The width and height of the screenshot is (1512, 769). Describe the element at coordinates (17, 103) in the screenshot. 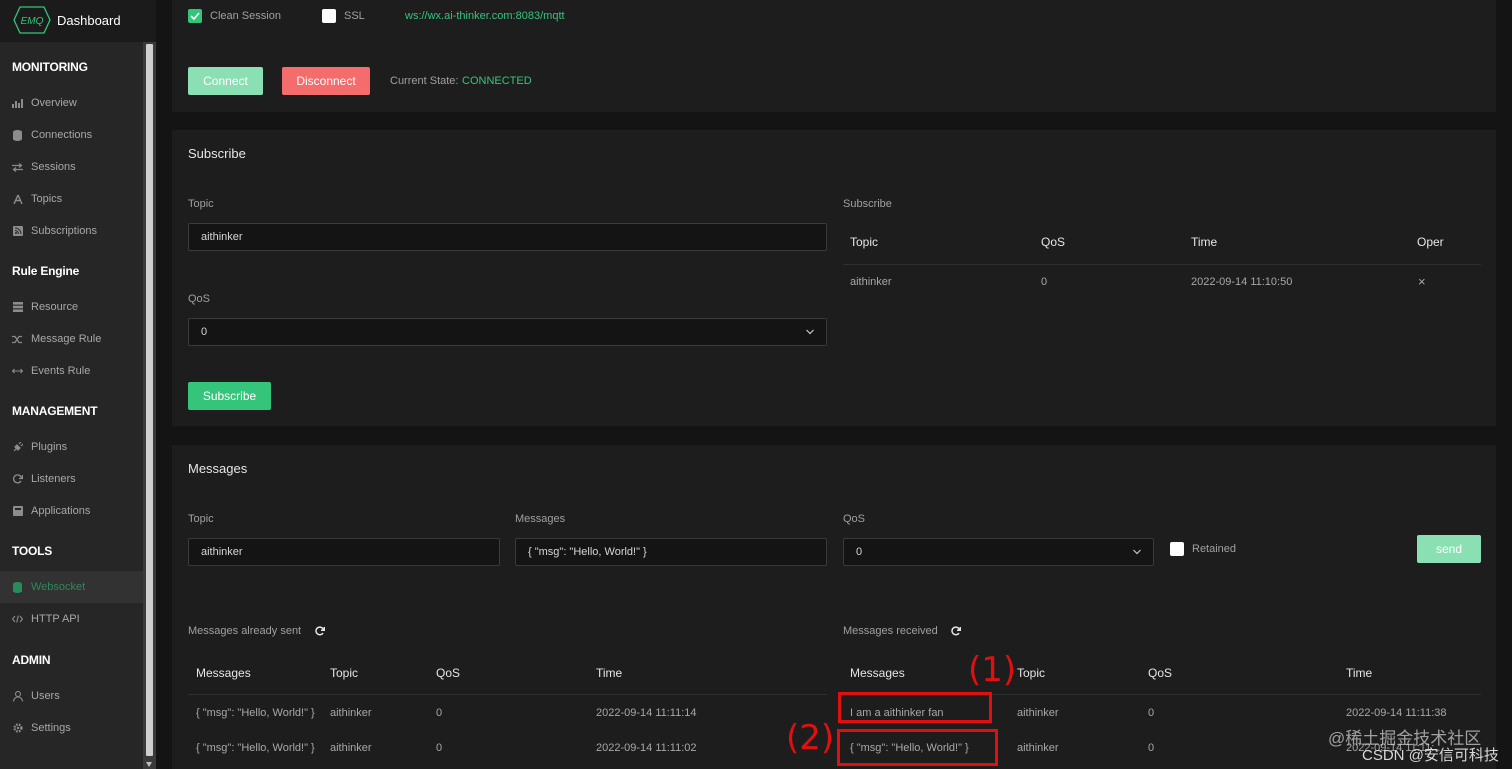

I see `chart-icon` at that location.